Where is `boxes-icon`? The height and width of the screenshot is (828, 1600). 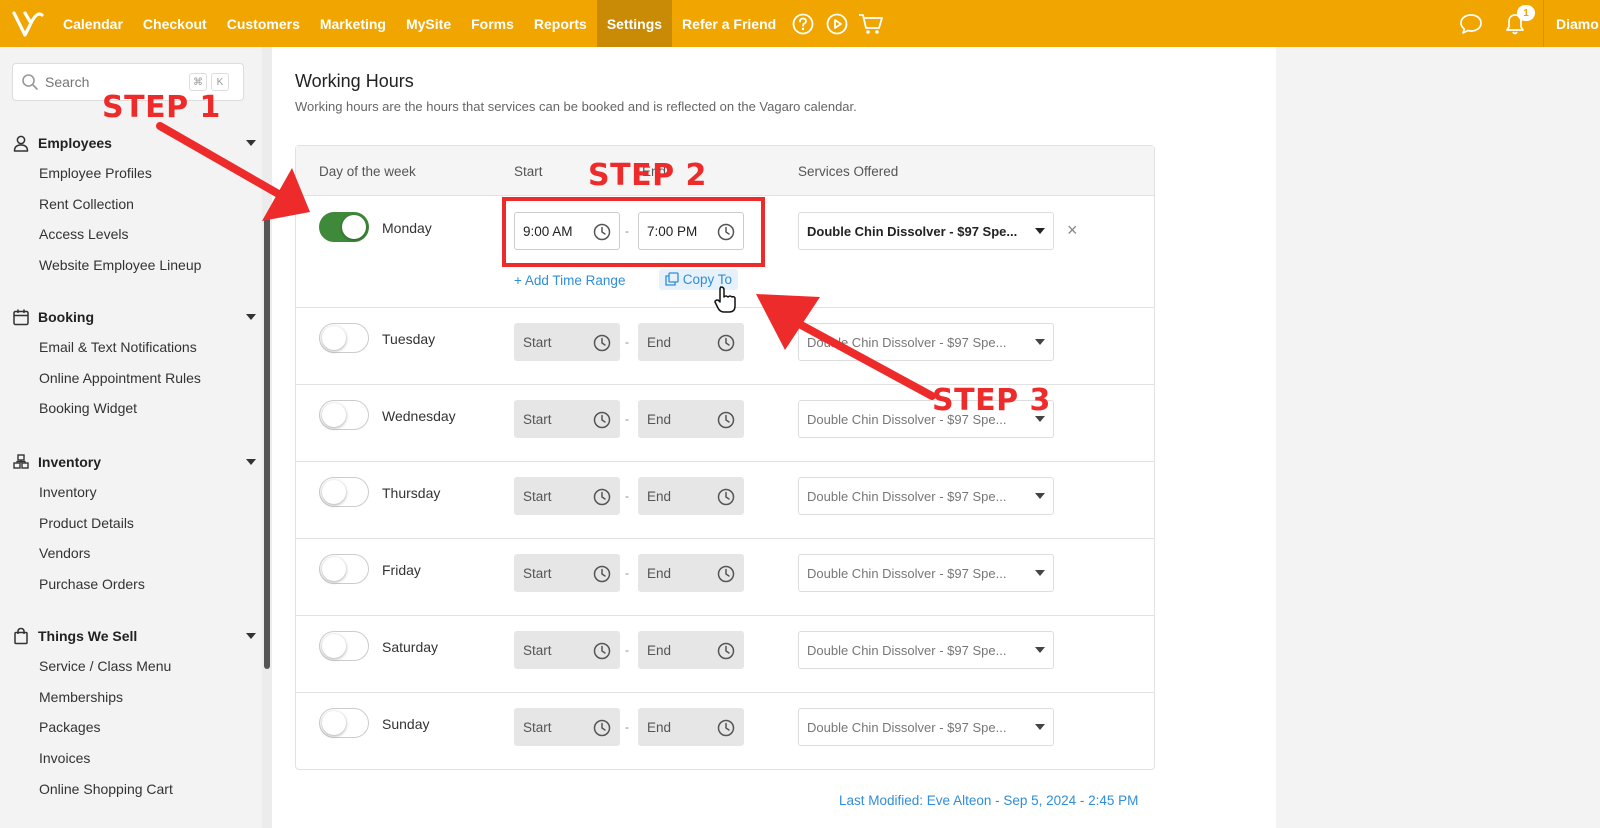
boxes-icon is located at coordinates (21, 461).